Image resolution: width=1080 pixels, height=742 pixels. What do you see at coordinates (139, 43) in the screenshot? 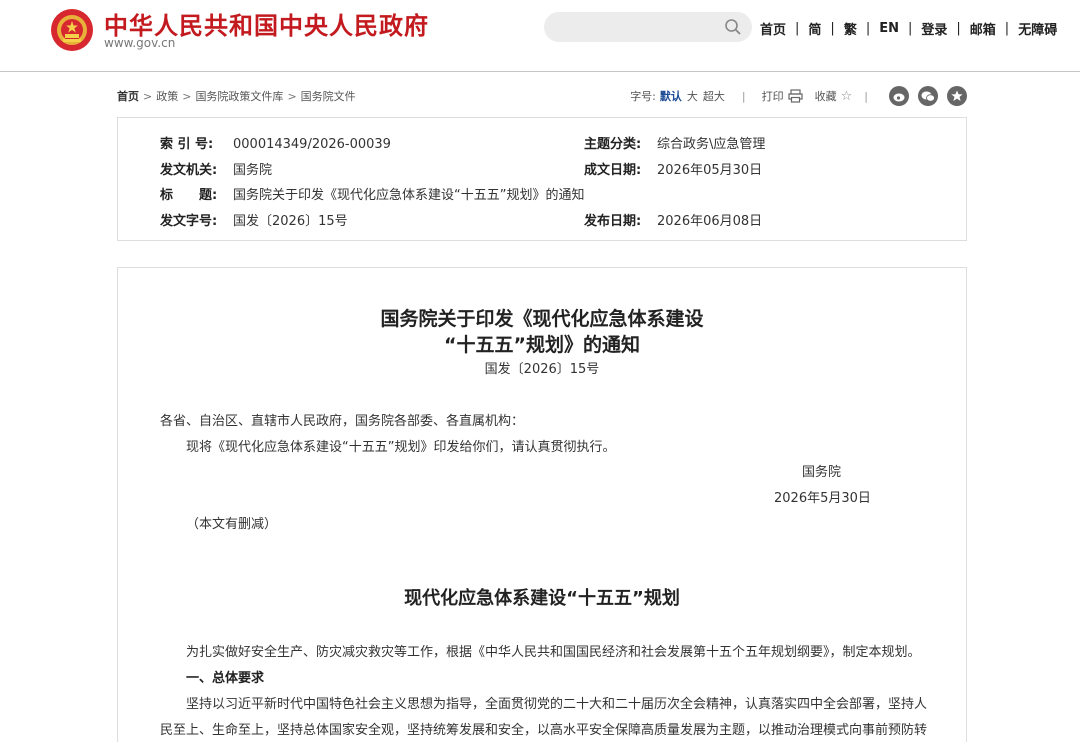
I see `site-url: www.gov.cn` at bounding box center [139, 43].